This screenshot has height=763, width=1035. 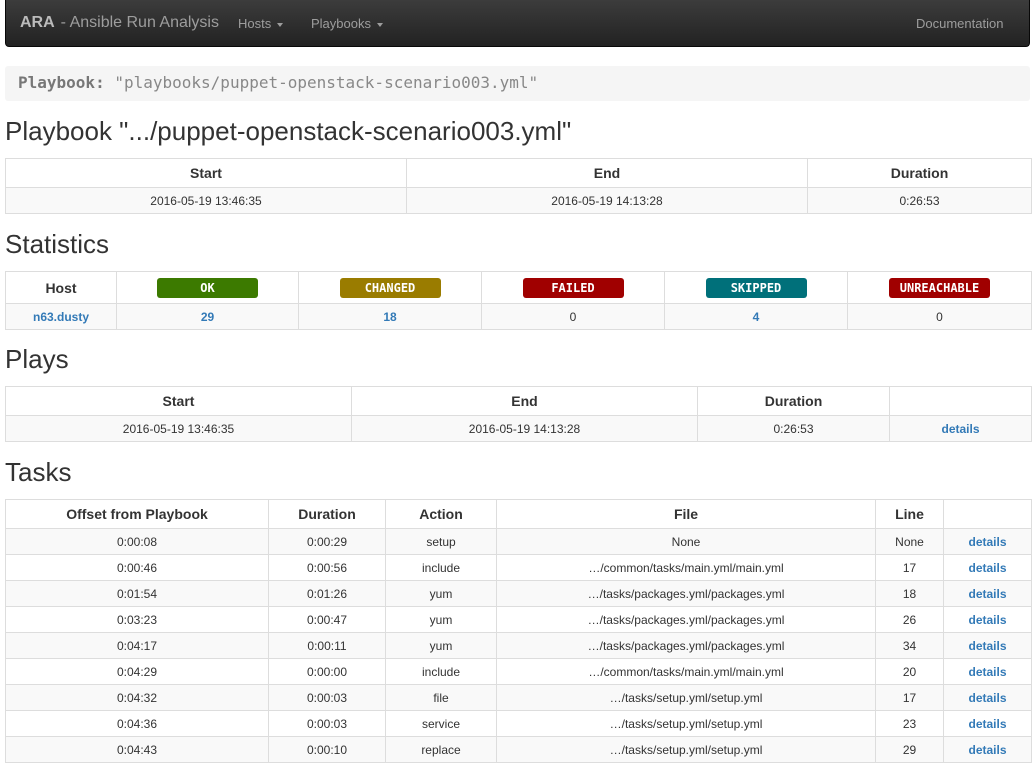 What do you see at coordinates (327, 541) in the screenshot?
I see `task-duration: 0:00:29` at bounding box center [327, 541].